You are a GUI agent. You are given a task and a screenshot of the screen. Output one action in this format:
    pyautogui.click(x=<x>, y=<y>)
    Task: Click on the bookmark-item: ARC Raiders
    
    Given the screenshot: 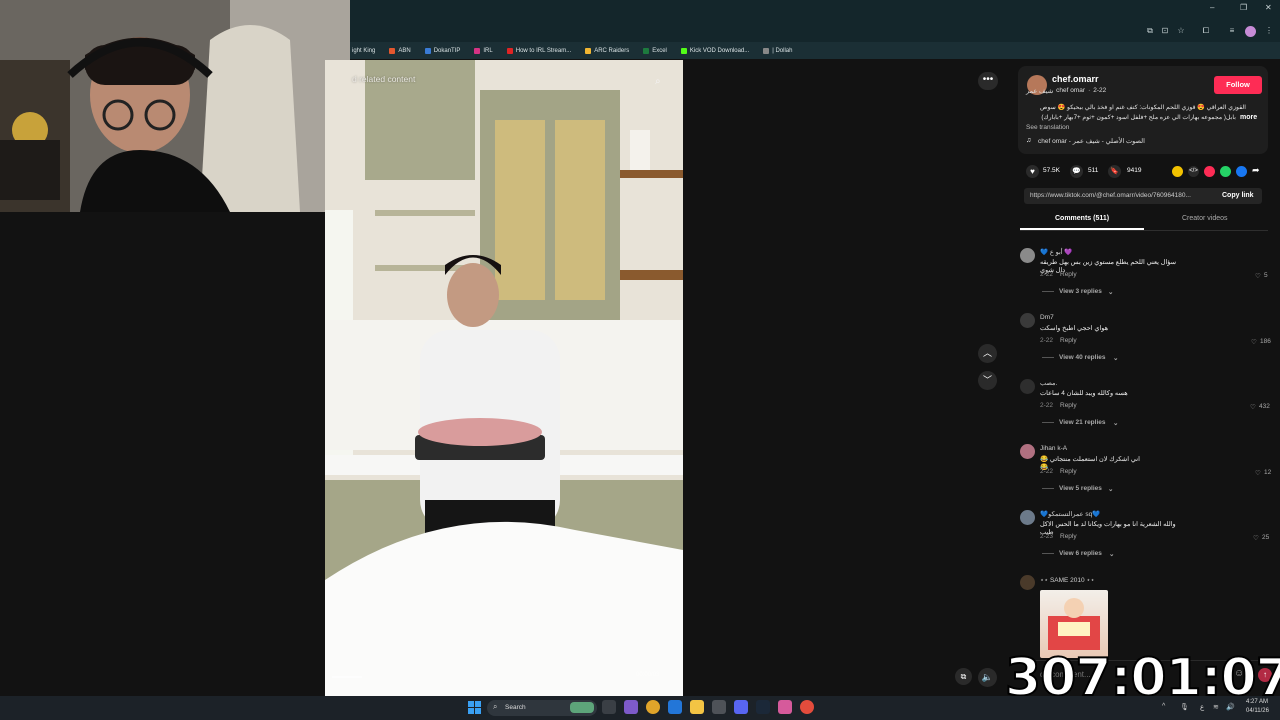 What is the action you would take?
    pyautogui.click(x=607, y=50)
    